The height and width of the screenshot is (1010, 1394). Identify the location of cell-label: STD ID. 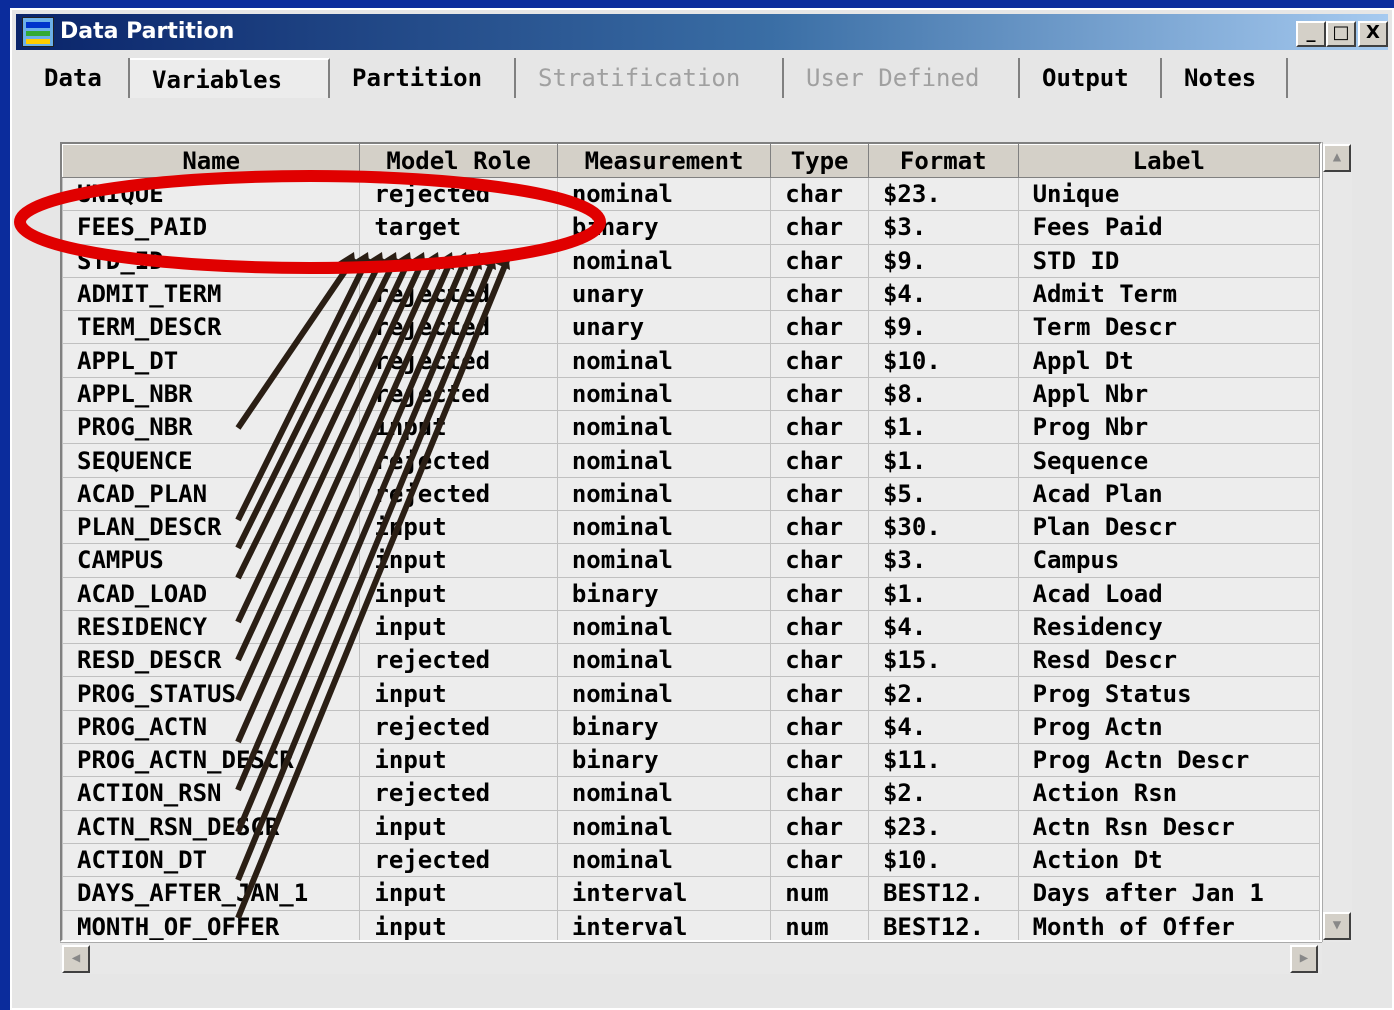
(1168, 260).